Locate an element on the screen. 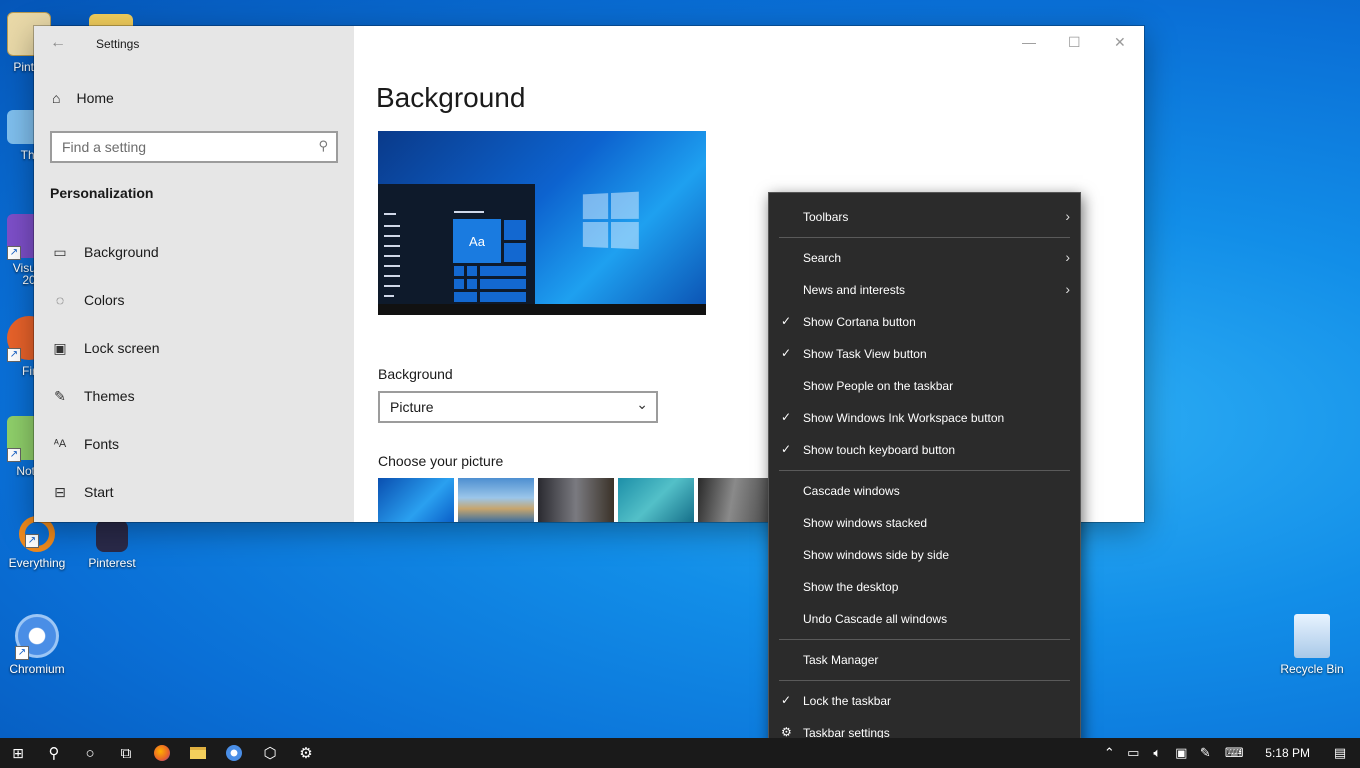 The width and height of the screenshot is (1360, 768). menu-item-search: Search › is located at coordinates (924, 258).